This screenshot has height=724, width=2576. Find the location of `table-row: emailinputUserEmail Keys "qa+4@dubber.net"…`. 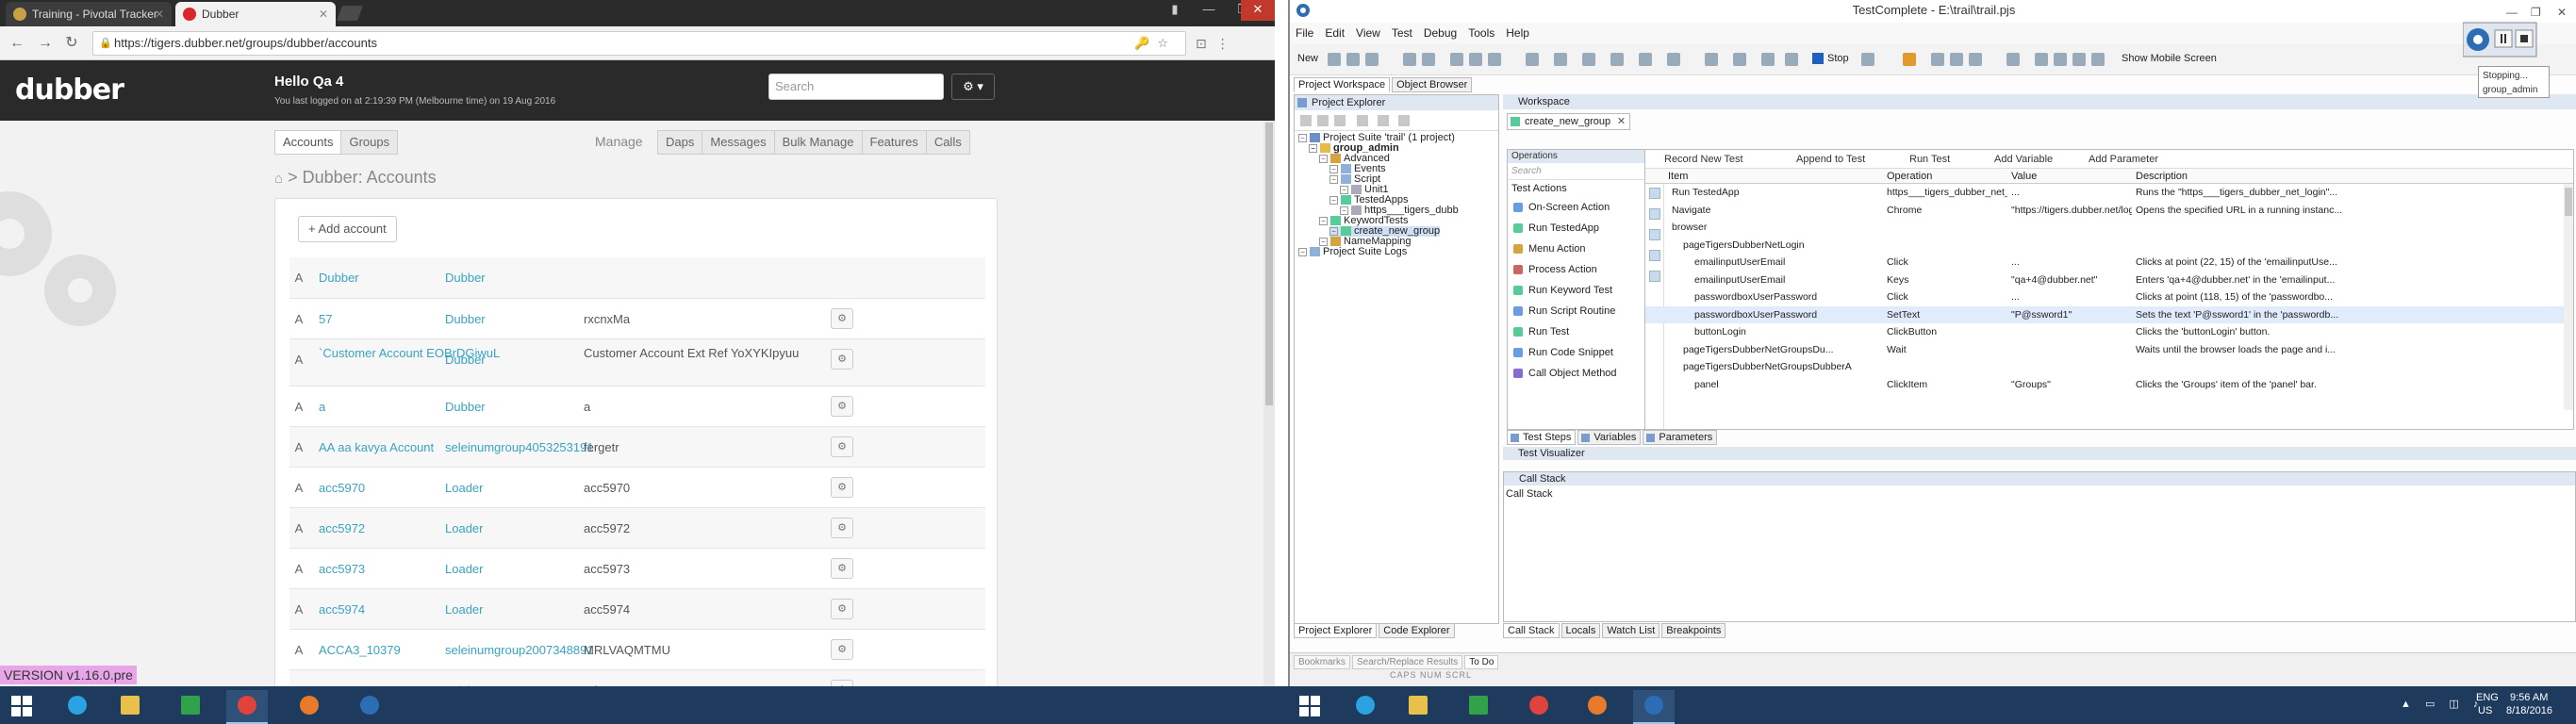

table-row: emailinputUserEmail Keys "qa+4@dubber.net"… is located at coordinates (2109, 280).